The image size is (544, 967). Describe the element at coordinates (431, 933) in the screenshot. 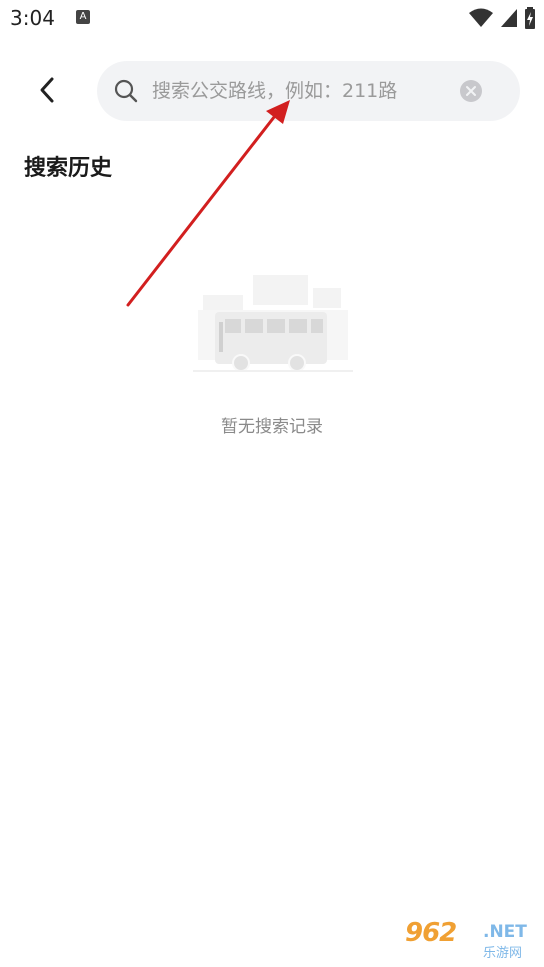

I see `watermark-big: 962` at that location.